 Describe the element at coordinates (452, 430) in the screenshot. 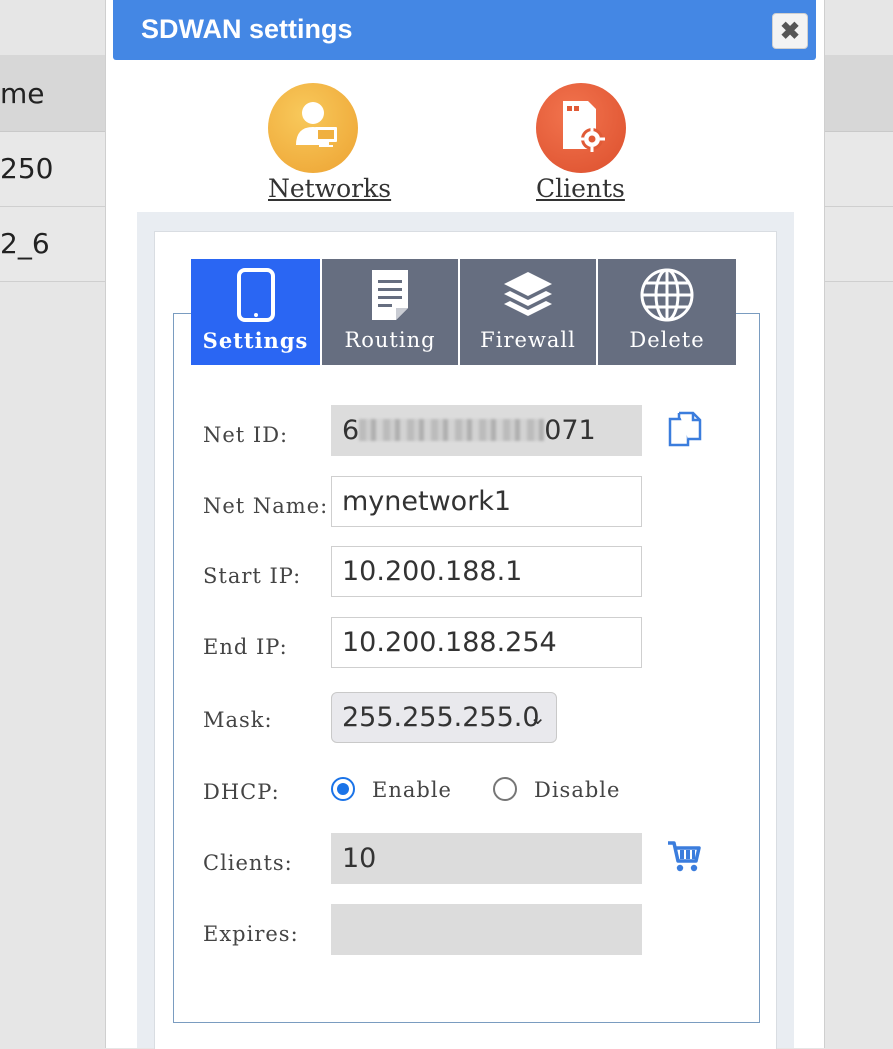

I see `redacted-net-id` at that location.